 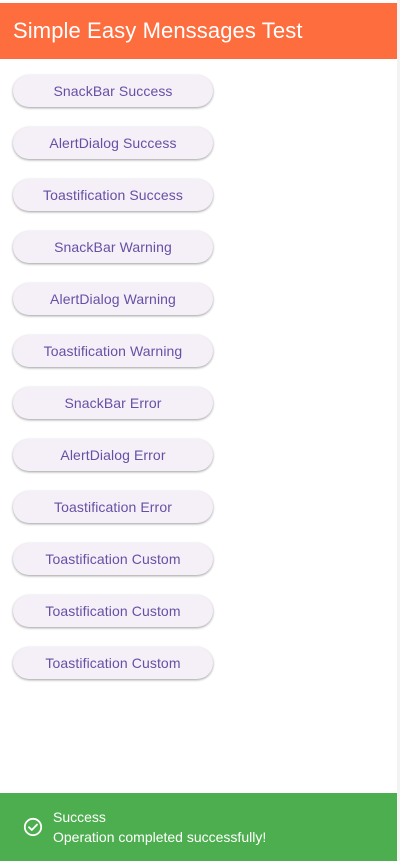 I want to click on snackbar-error-button: SnackBar Error, so click(x=113, y=403).